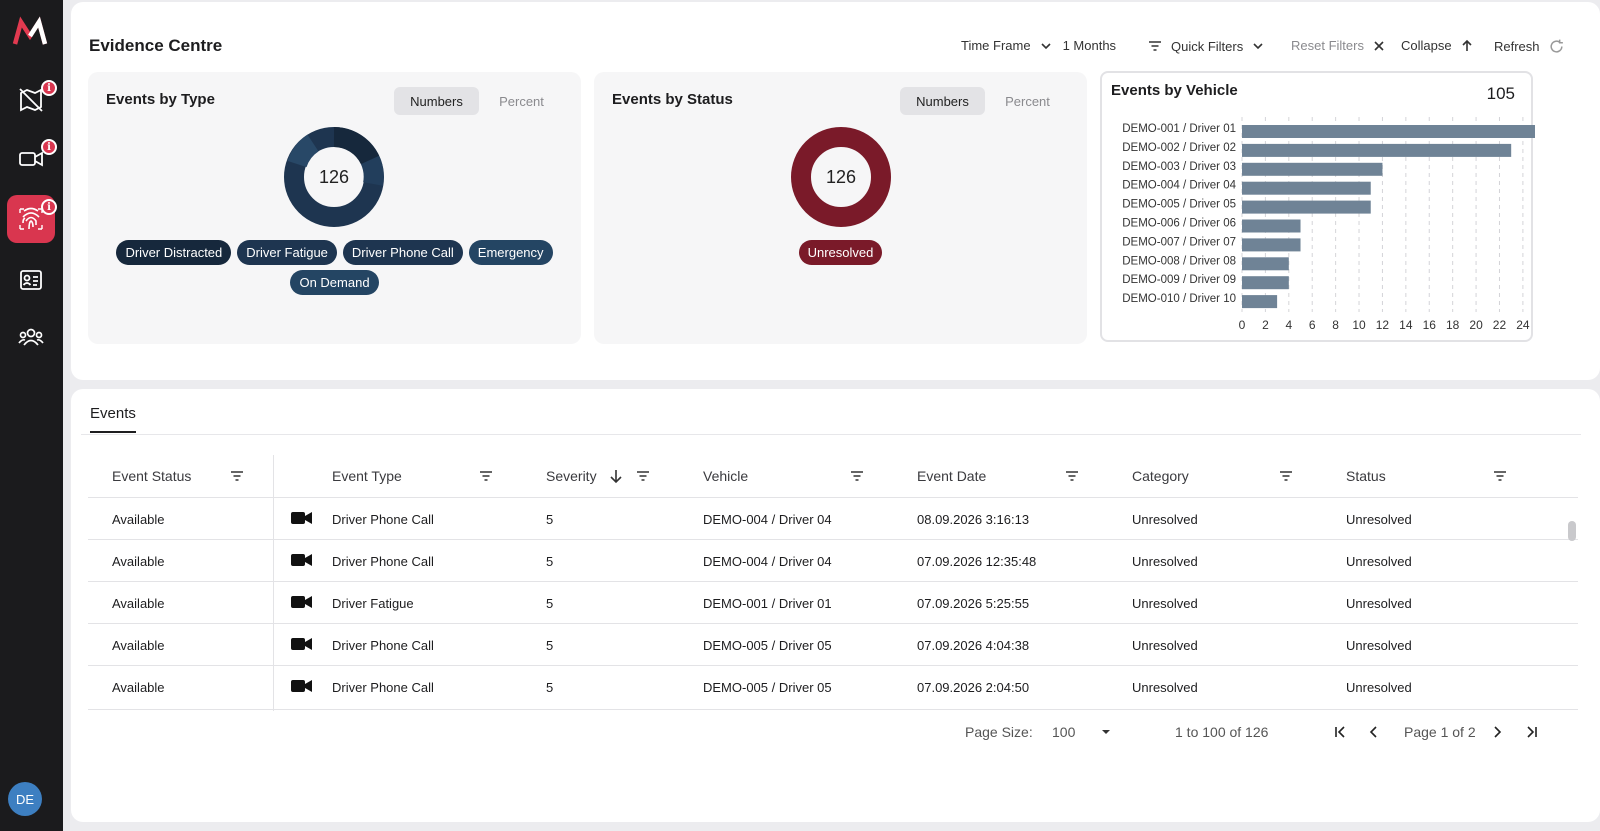 This screenshot has height=831, width=1600. What do you see at coordinates (32, 159) in the screenshot?
I see `sidebar-item-video: i` at bounding box center [32, 159].